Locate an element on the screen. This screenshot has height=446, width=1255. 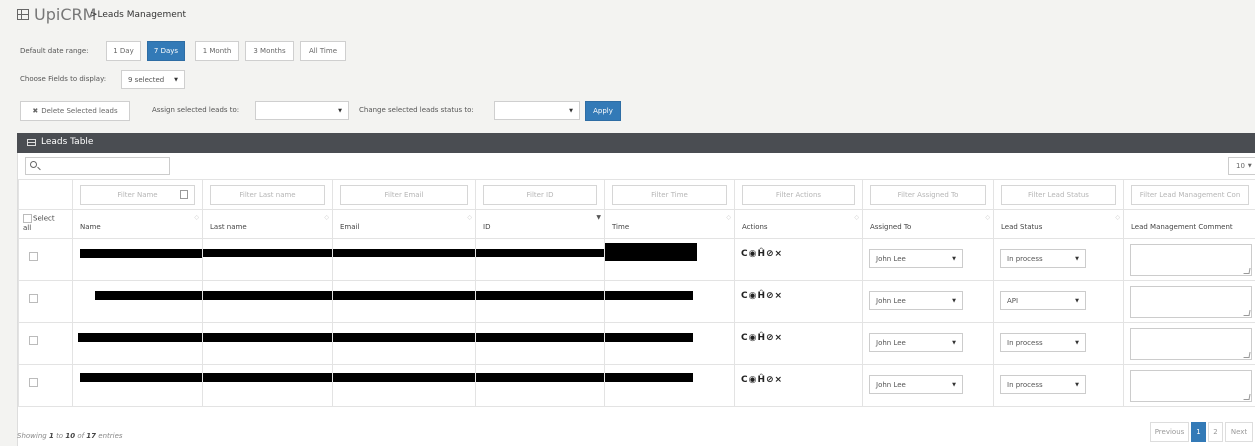
column-assigned-to: Assigned To ◇ is located at coordinates (928, 224).